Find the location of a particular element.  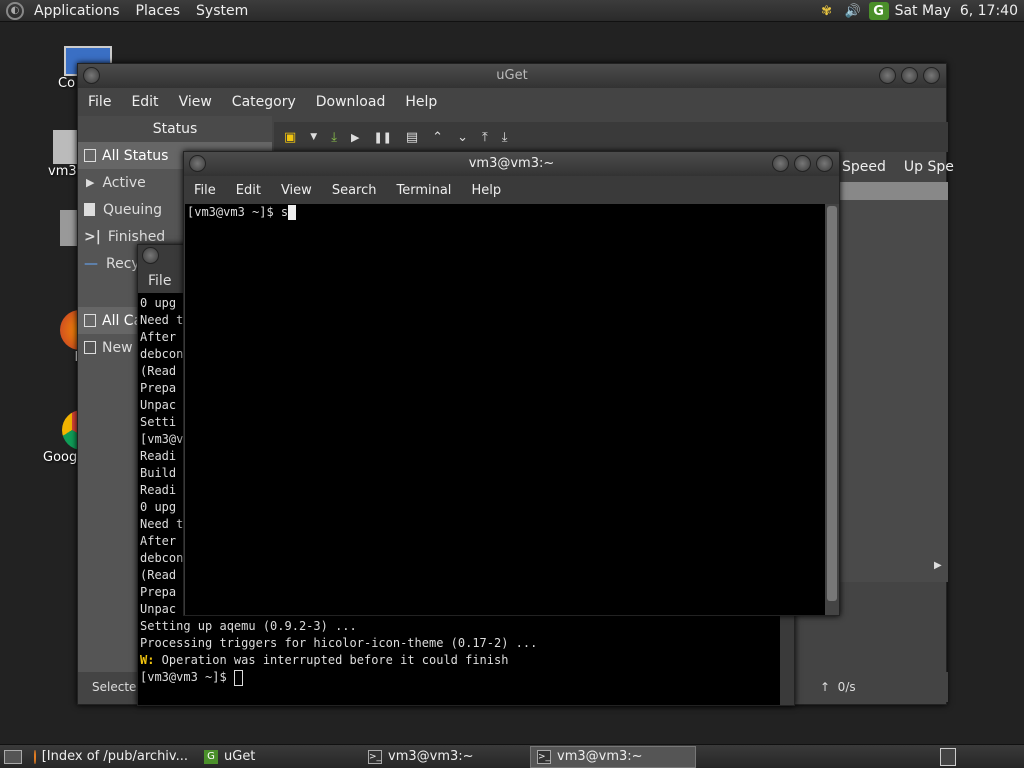

volume-icon: 🔊 is located at coordinates (853, 11).